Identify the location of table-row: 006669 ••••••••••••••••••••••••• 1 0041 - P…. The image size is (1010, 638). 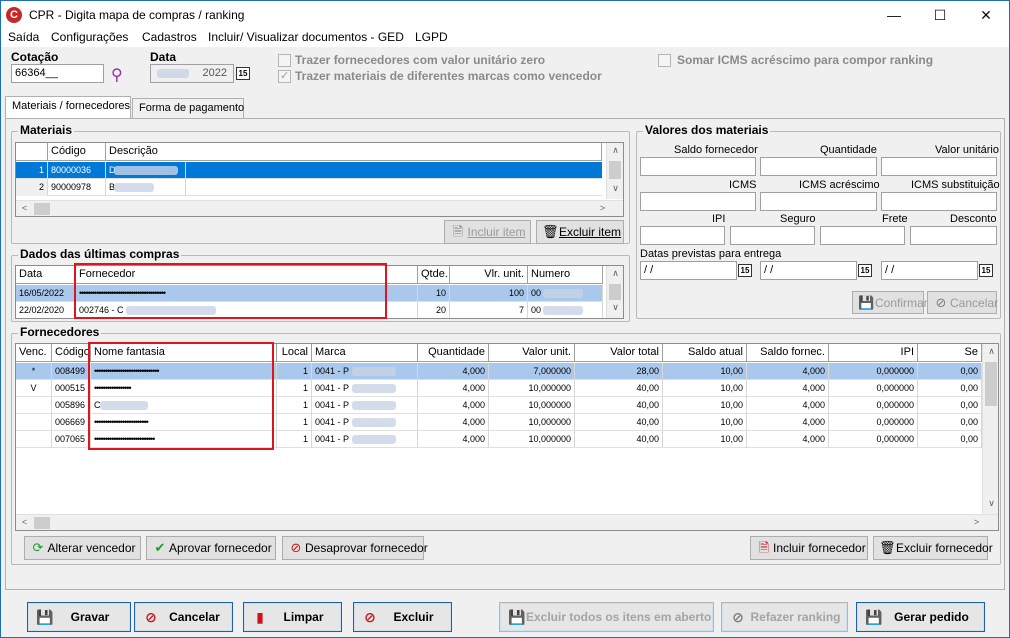
(499, 422).